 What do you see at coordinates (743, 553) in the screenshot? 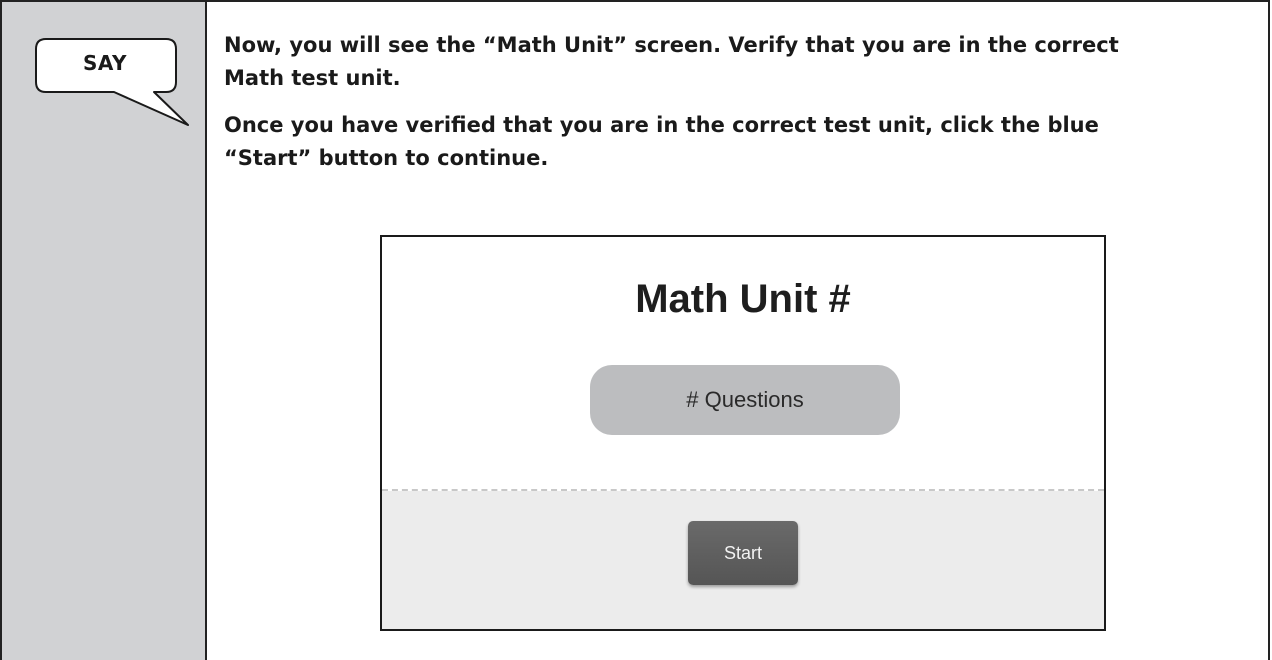
I see `start-button: Start` at bounding box center [743, 553].